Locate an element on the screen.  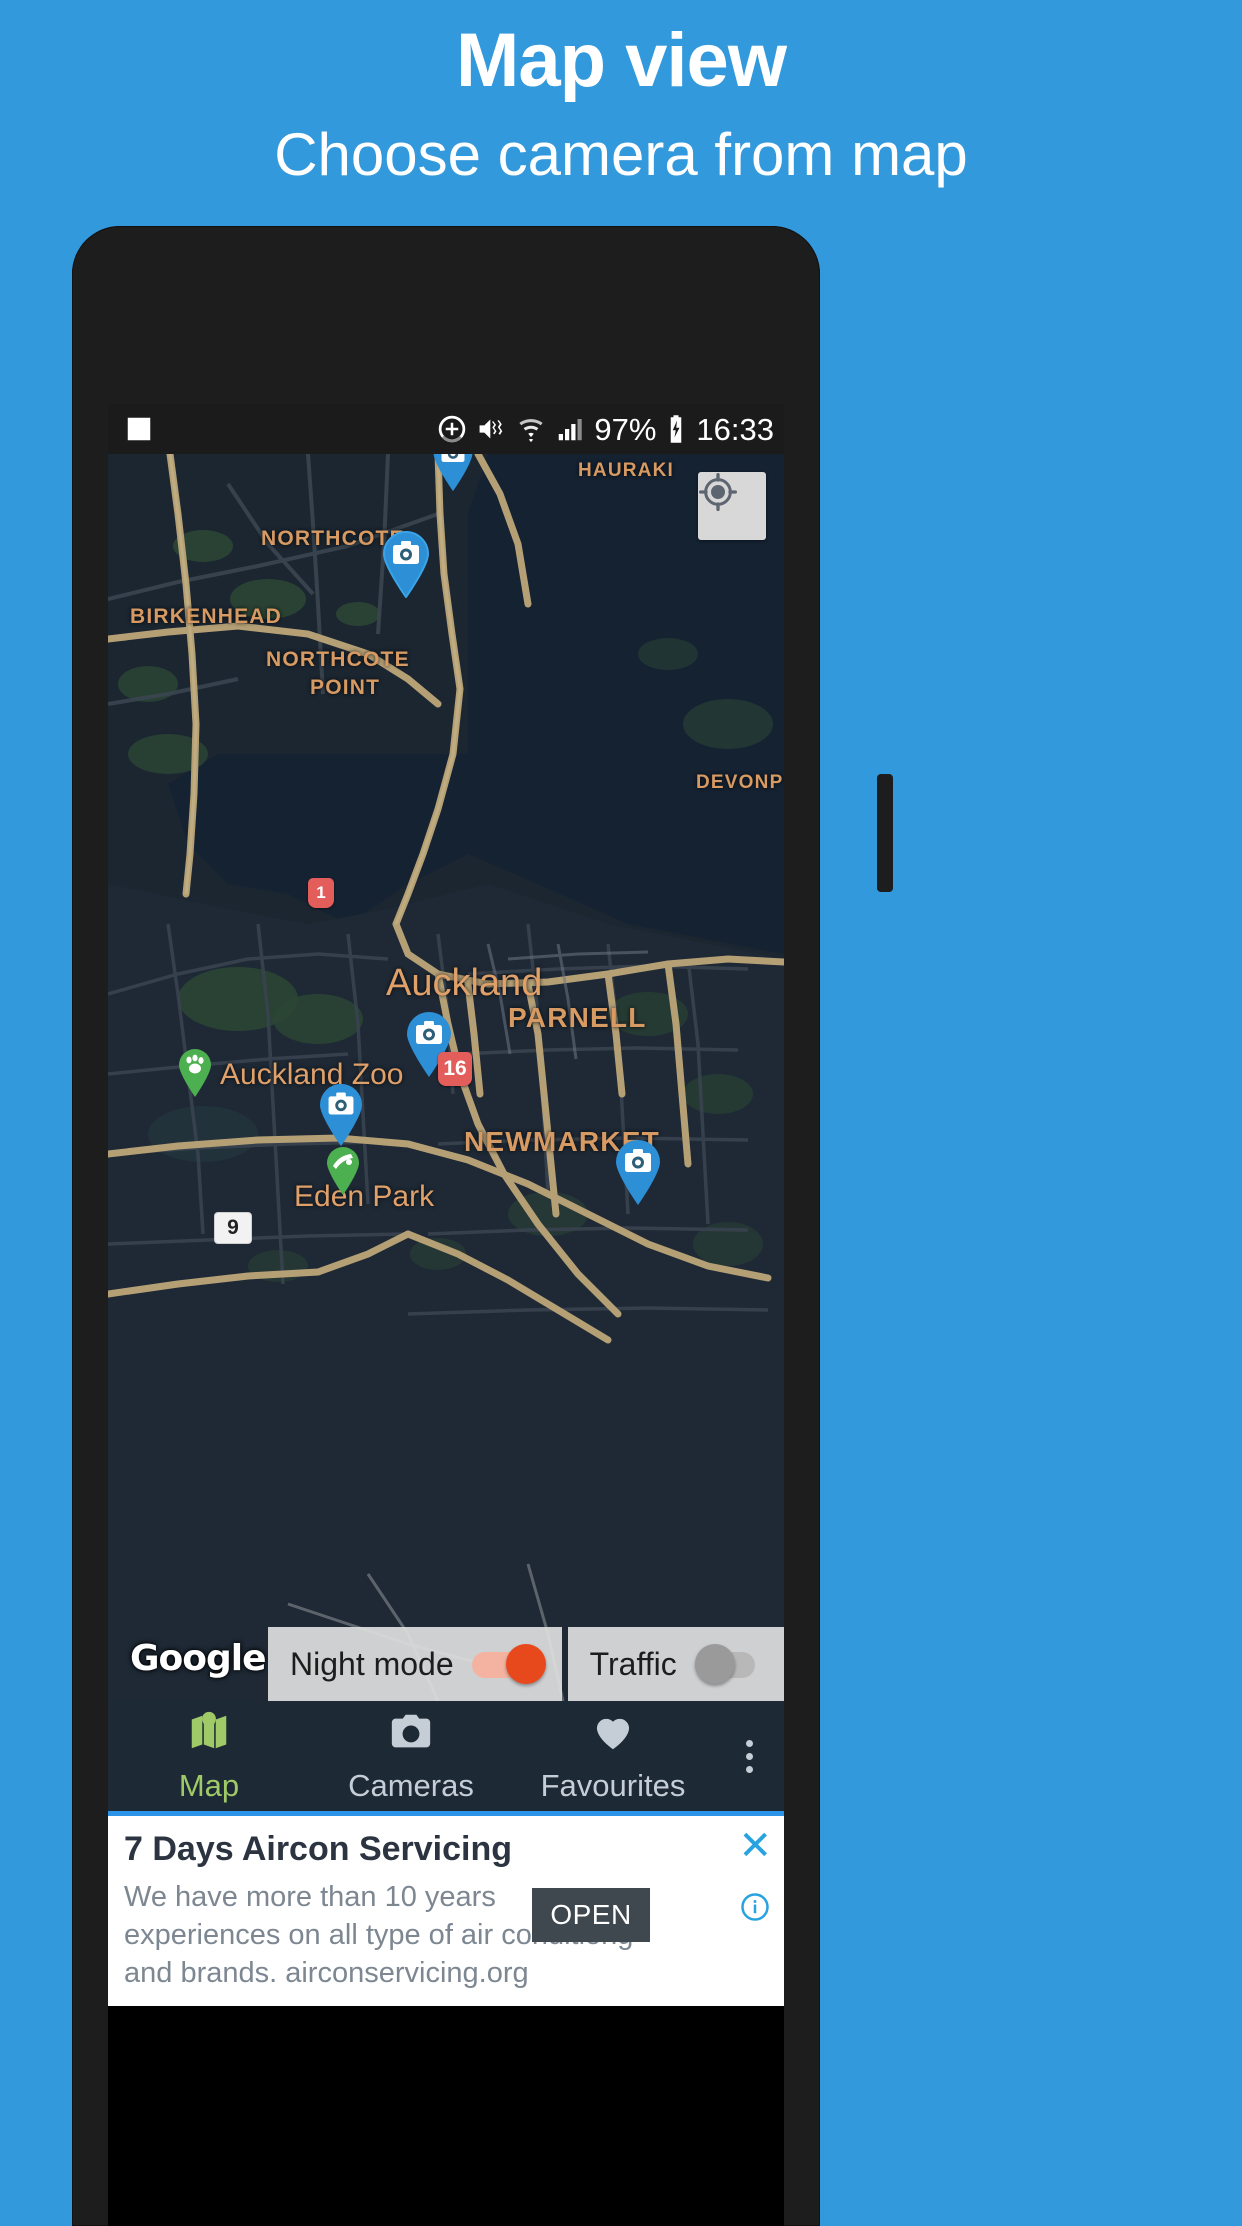
map-area-label: PARNELL is located at coordinates (577, 1017).